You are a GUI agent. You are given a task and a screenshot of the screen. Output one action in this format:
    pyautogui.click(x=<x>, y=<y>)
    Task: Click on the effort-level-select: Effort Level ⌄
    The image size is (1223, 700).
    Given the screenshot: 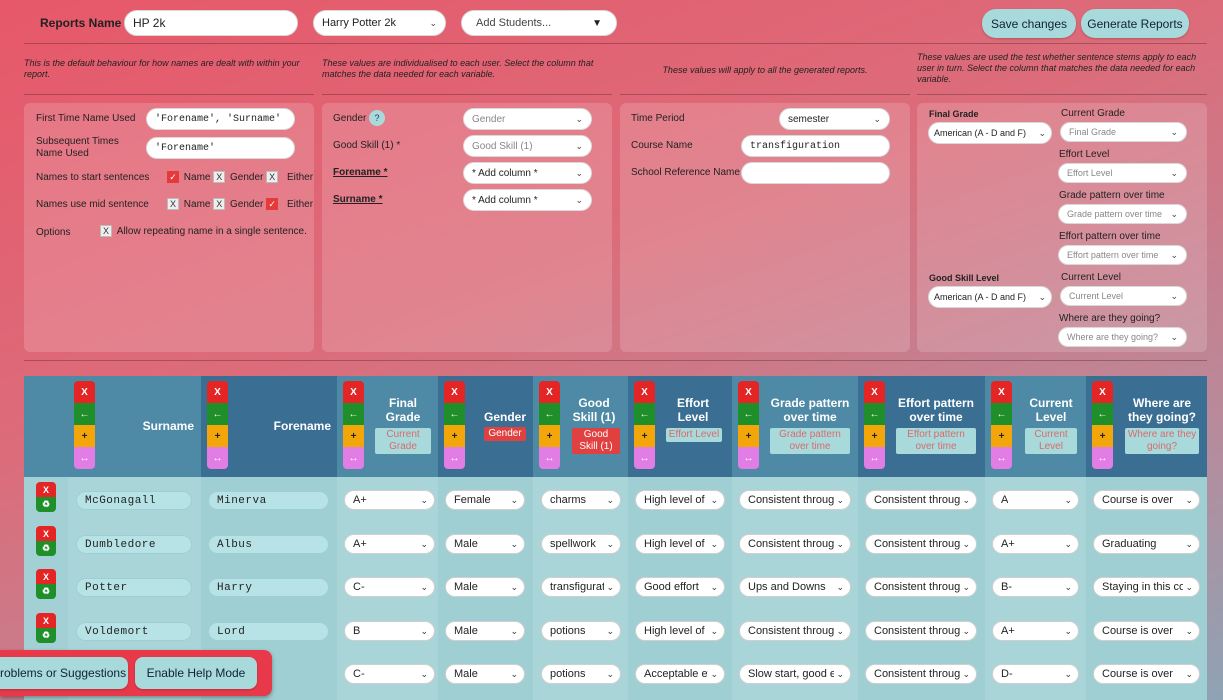 What is the action you would take?
    pyautogui.click(x=1122, y=173)
    